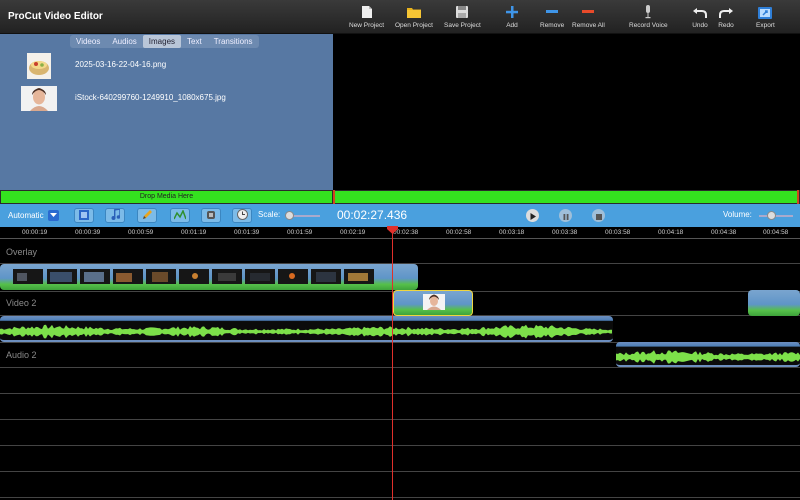 The image size is (800, 500). I want to click on clip-thumbnail, so click(434, 302).